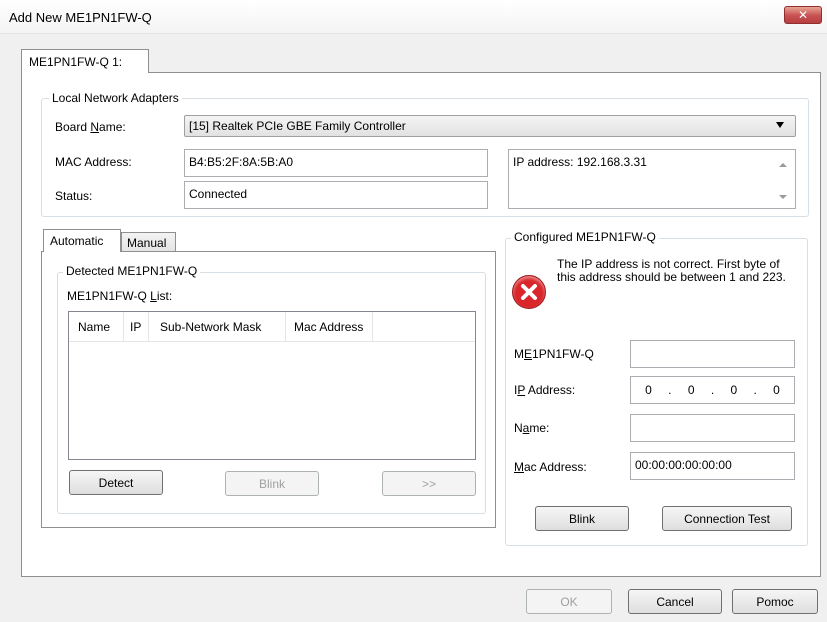  What do you see at coordinates (77, 241) in the screenshot?
I see `tab-automatic-label: Automatic` at bounding box center [77, 241].